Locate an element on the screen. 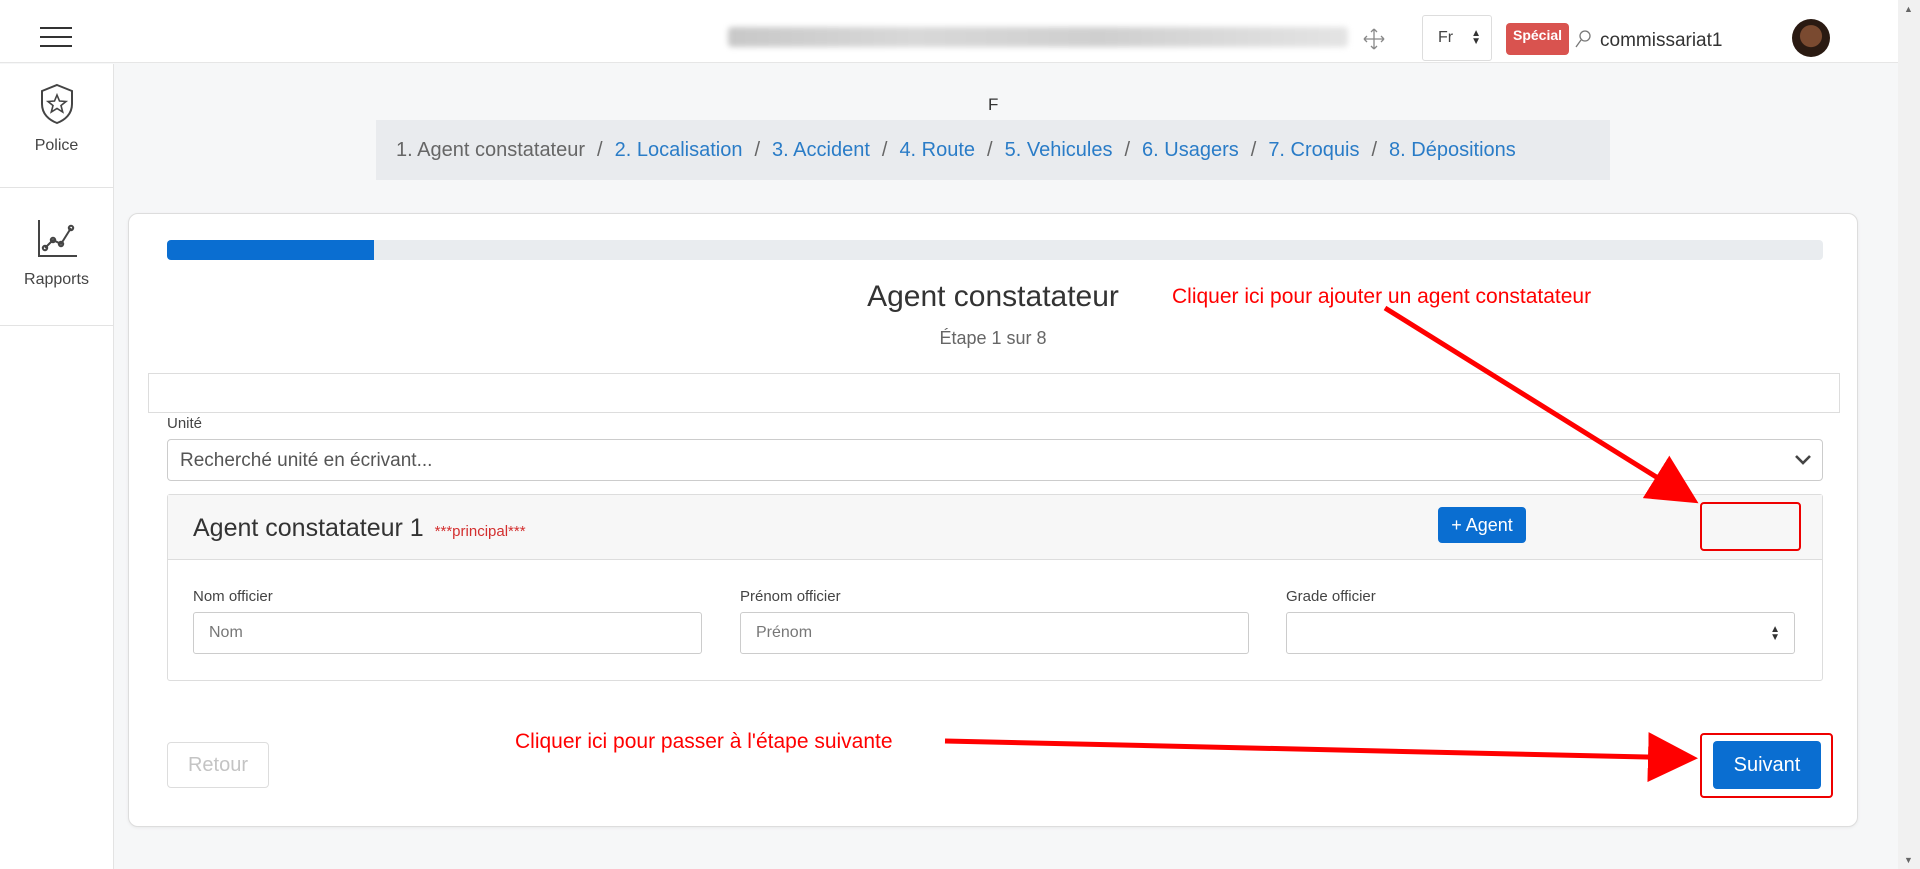 This screenshot has width=1920, height=869. scroll-up-icon: ▲ is located at coordinates (1908, 9).